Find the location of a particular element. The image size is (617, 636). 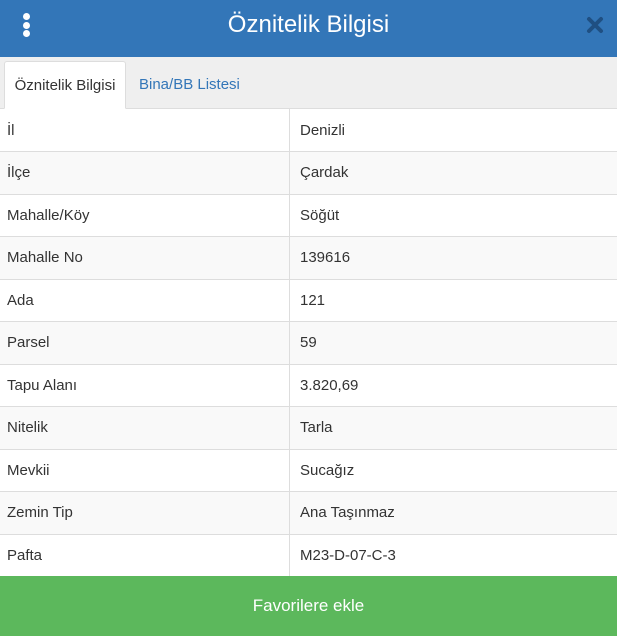

attribute-value: Ana Taşınmaz is located at coordinates (347, 513).